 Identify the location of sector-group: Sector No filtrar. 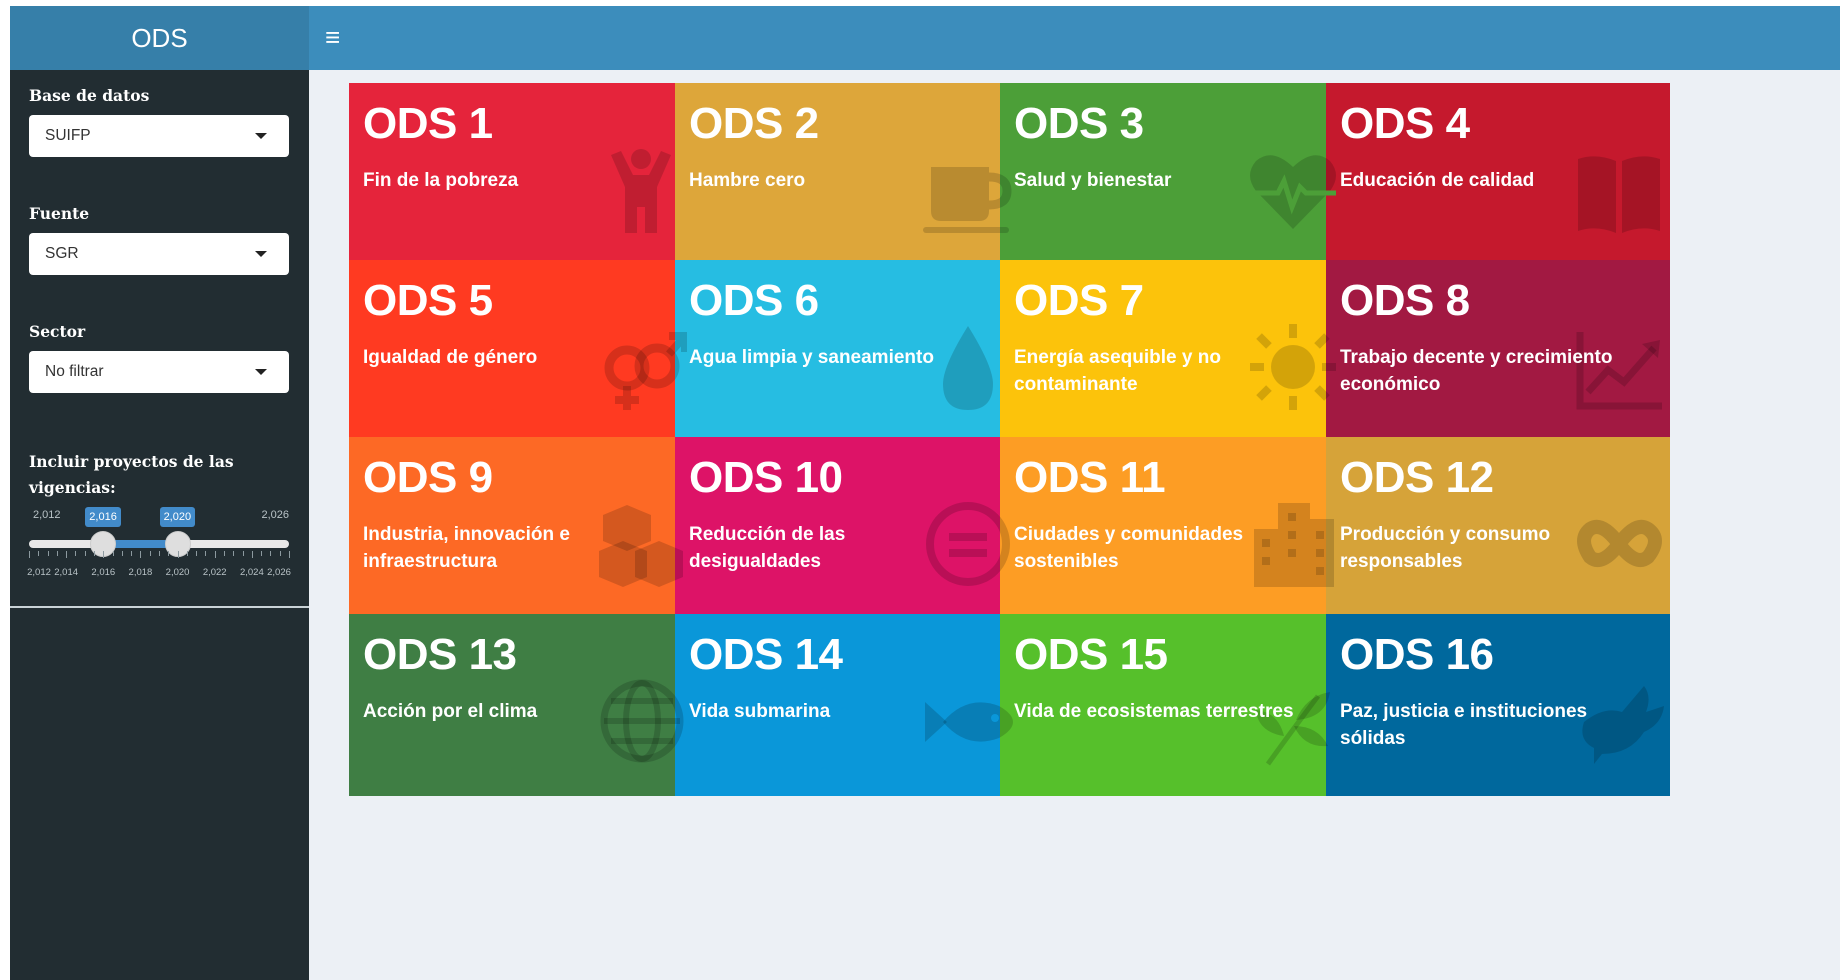
(159, 357).